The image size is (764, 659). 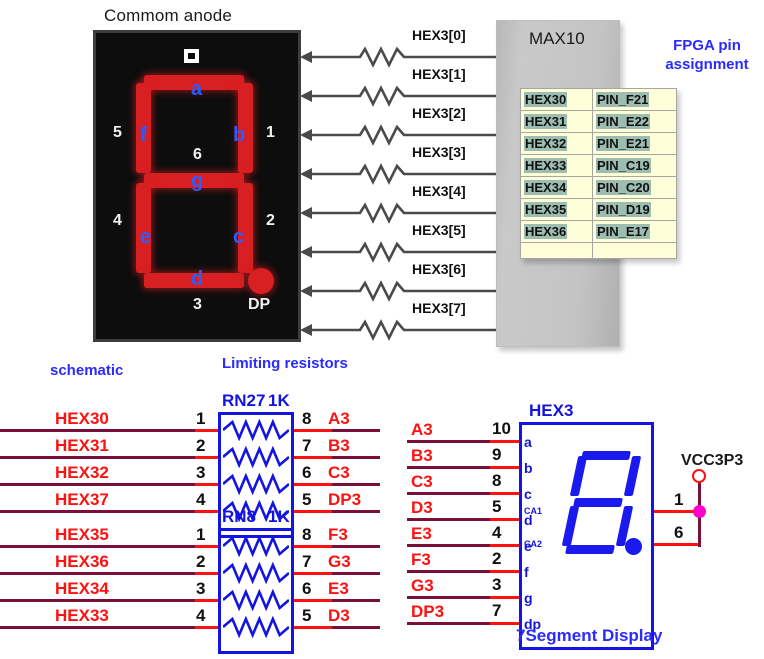 What do you see at coordinates (556, 99) in the screenshot?
I see `pin-table-cell-signal: HEX30` at bounding box center [556, 99].